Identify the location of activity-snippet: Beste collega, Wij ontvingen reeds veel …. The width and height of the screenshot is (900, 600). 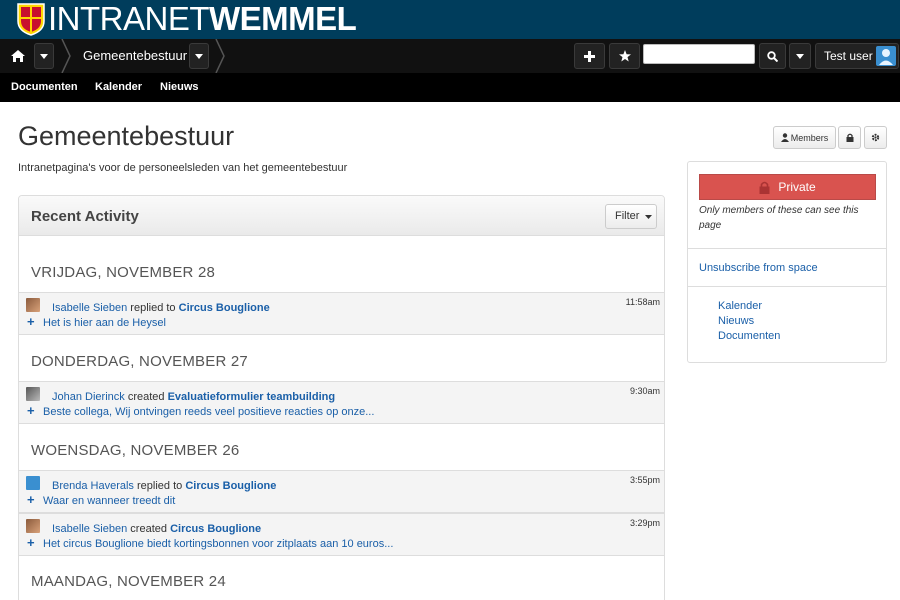
(208, 412).